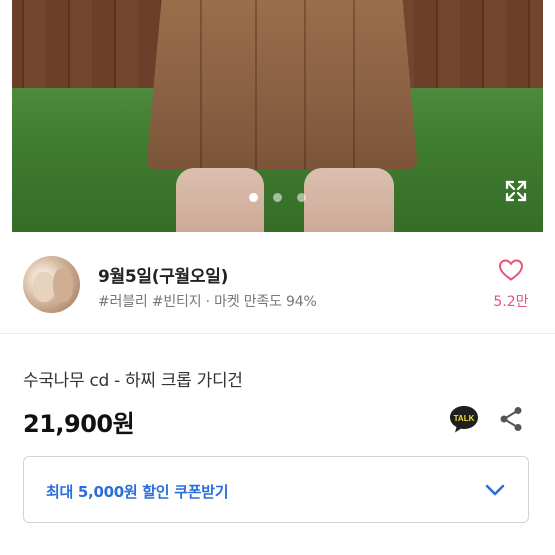  What do you see at coordinates (511, 288) in the screenshot?
I see `like-button: 5.2만` at bounding box center [511, 288].